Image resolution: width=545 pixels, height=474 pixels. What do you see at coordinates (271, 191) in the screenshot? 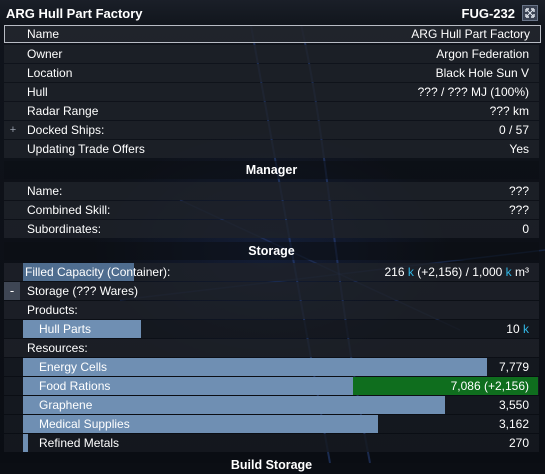
I see `row-manager-name: Name: ???` at bounding box center [271, 191].